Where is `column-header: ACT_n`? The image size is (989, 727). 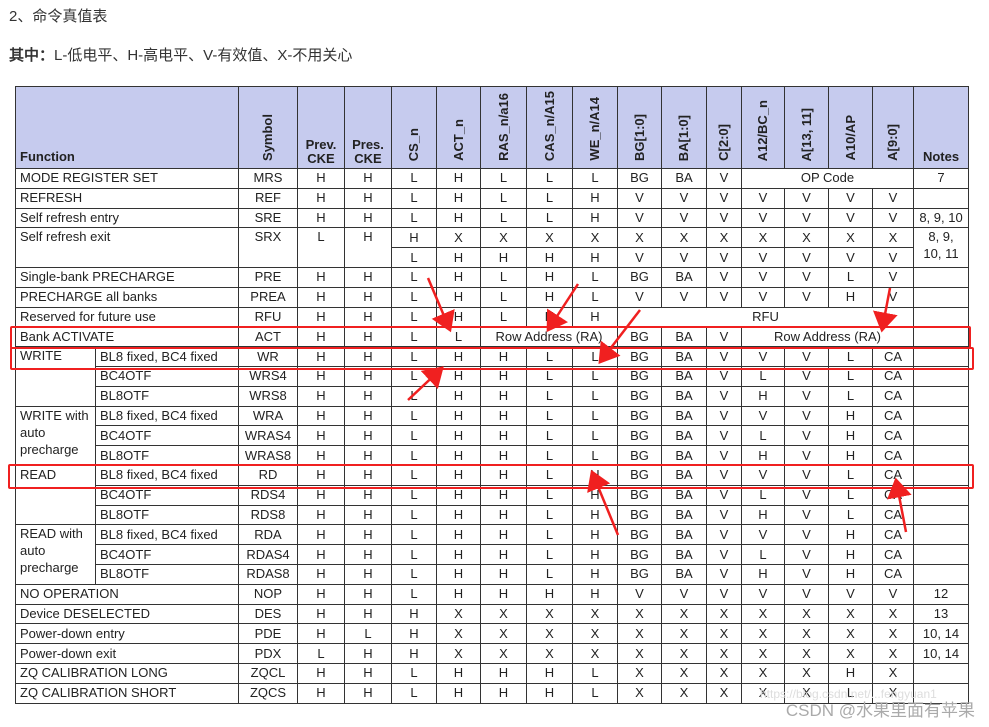 column-header: ACT_n is located at coordinates (458, 127).